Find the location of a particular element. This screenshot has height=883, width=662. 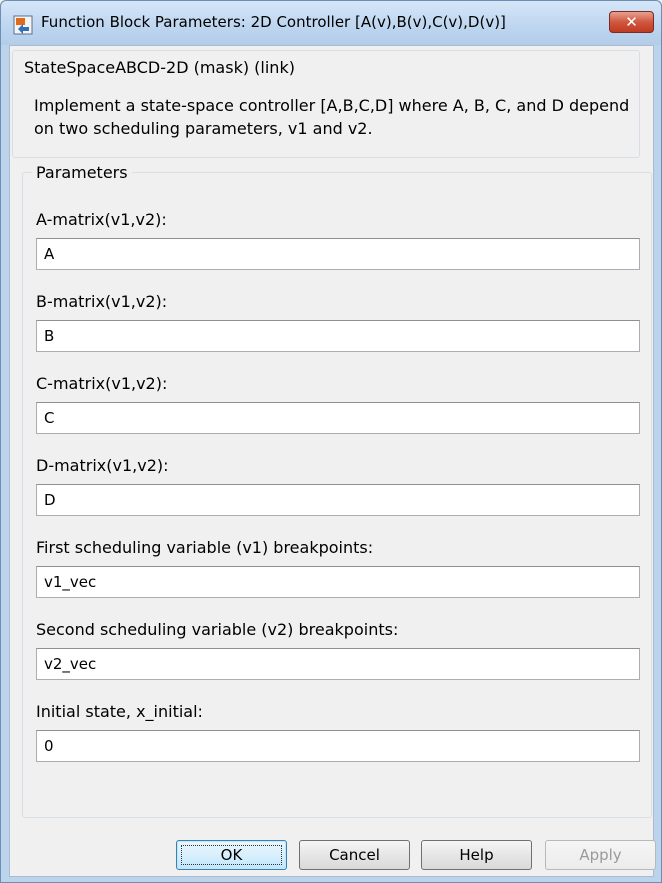

apply-button: Apply is located at coordinates (600, 855).